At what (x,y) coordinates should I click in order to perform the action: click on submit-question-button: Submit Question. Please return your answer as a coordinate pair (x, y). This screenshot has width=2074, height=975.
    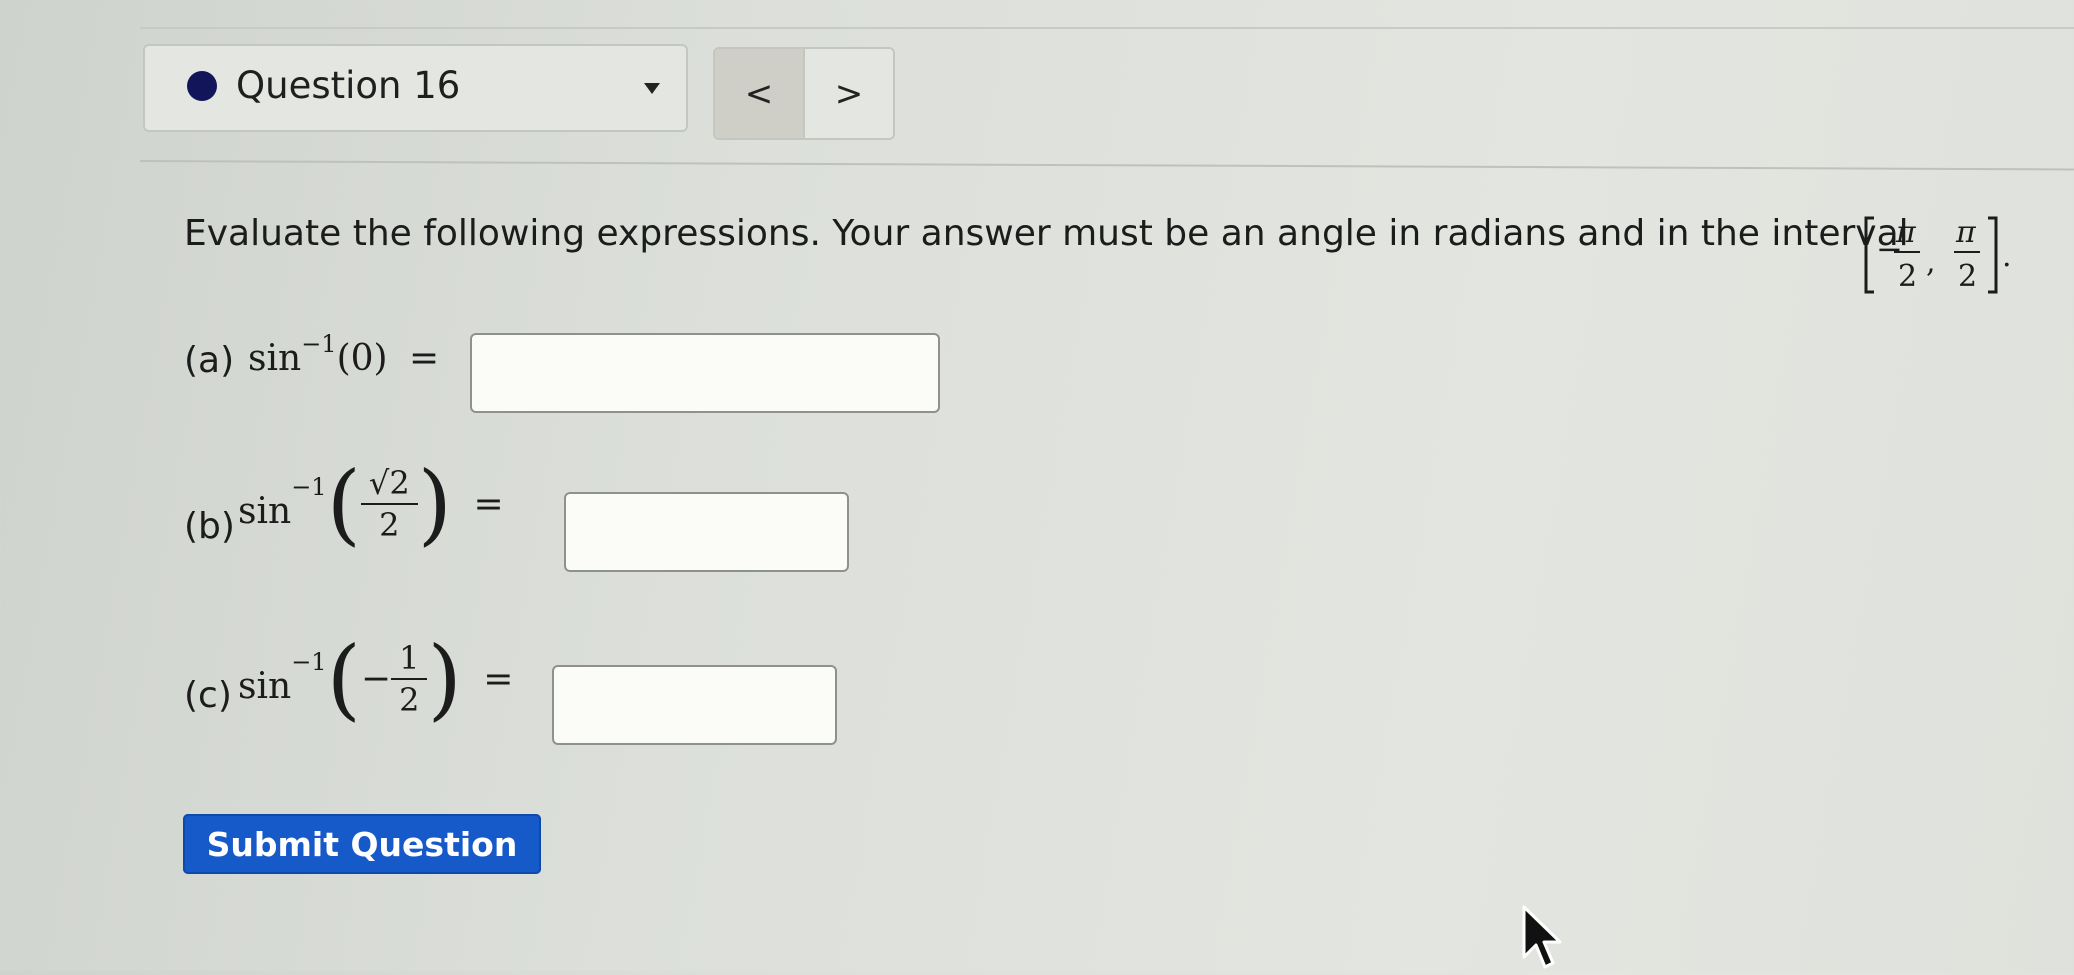
    Looking at the image, I should click on (362, 844).